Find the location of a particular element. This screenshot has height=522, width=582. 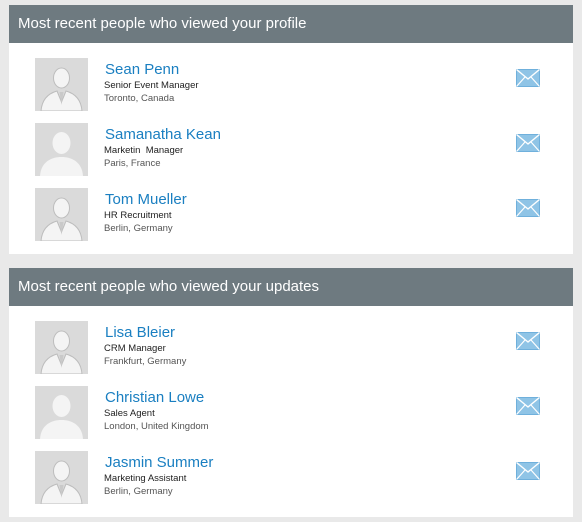

viewer-name-link: Sean Penn is located at coordinates (142, 69).